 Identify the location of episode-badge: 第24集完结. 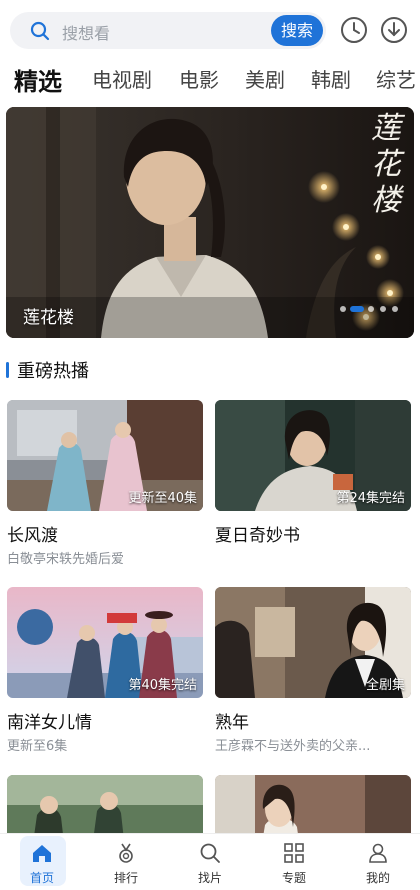
(370, 498).